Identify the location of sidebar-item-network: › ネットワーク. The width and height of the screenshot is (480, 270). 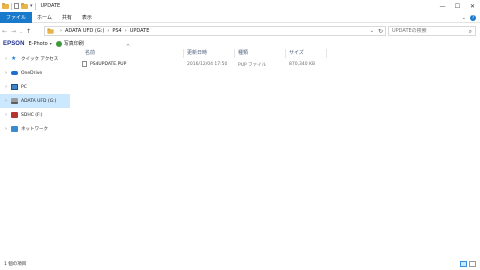
(35, 129).